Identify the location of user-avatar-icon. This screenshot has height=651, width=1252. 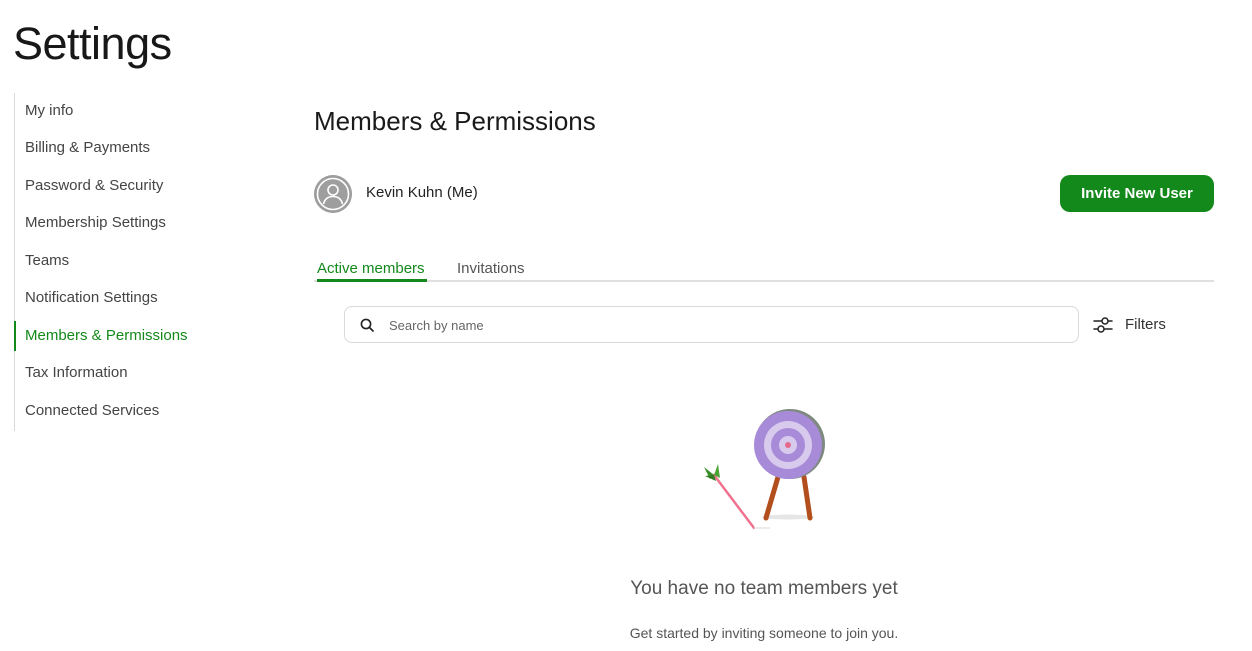
(333, 194).